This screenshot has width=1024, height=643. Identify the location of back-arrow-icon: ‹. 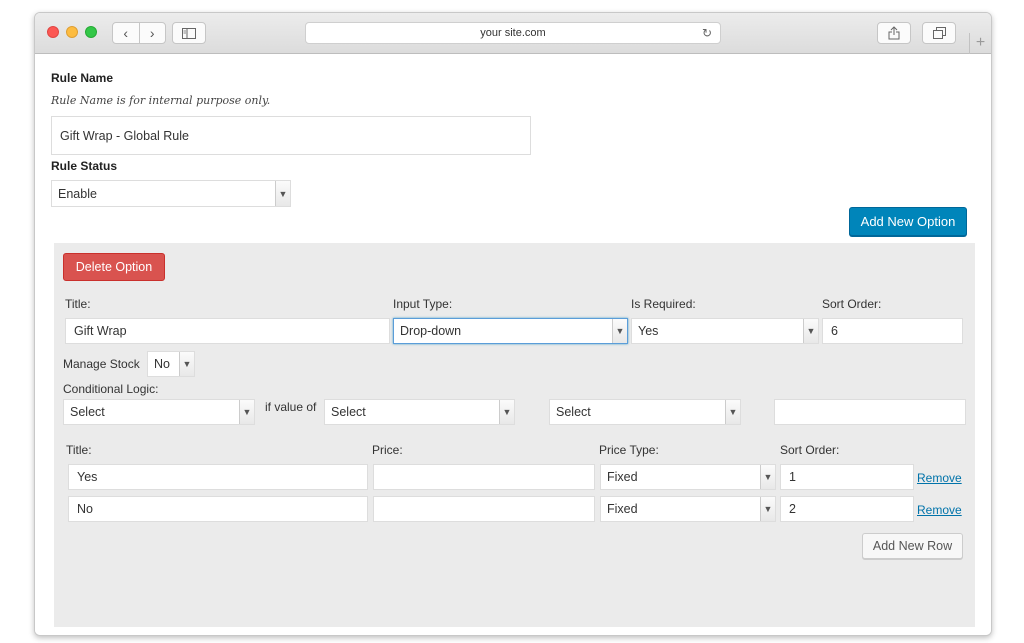
(126, 33).